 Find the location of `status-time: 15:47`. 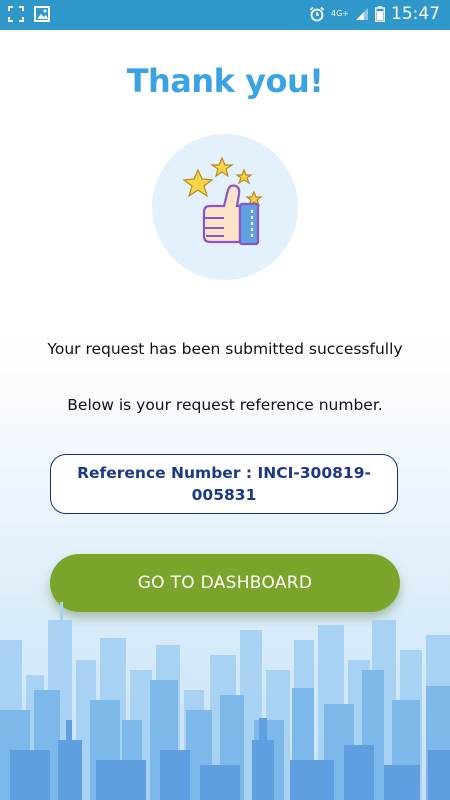

status-time: 15:47 is located at coordinates (415, 14).